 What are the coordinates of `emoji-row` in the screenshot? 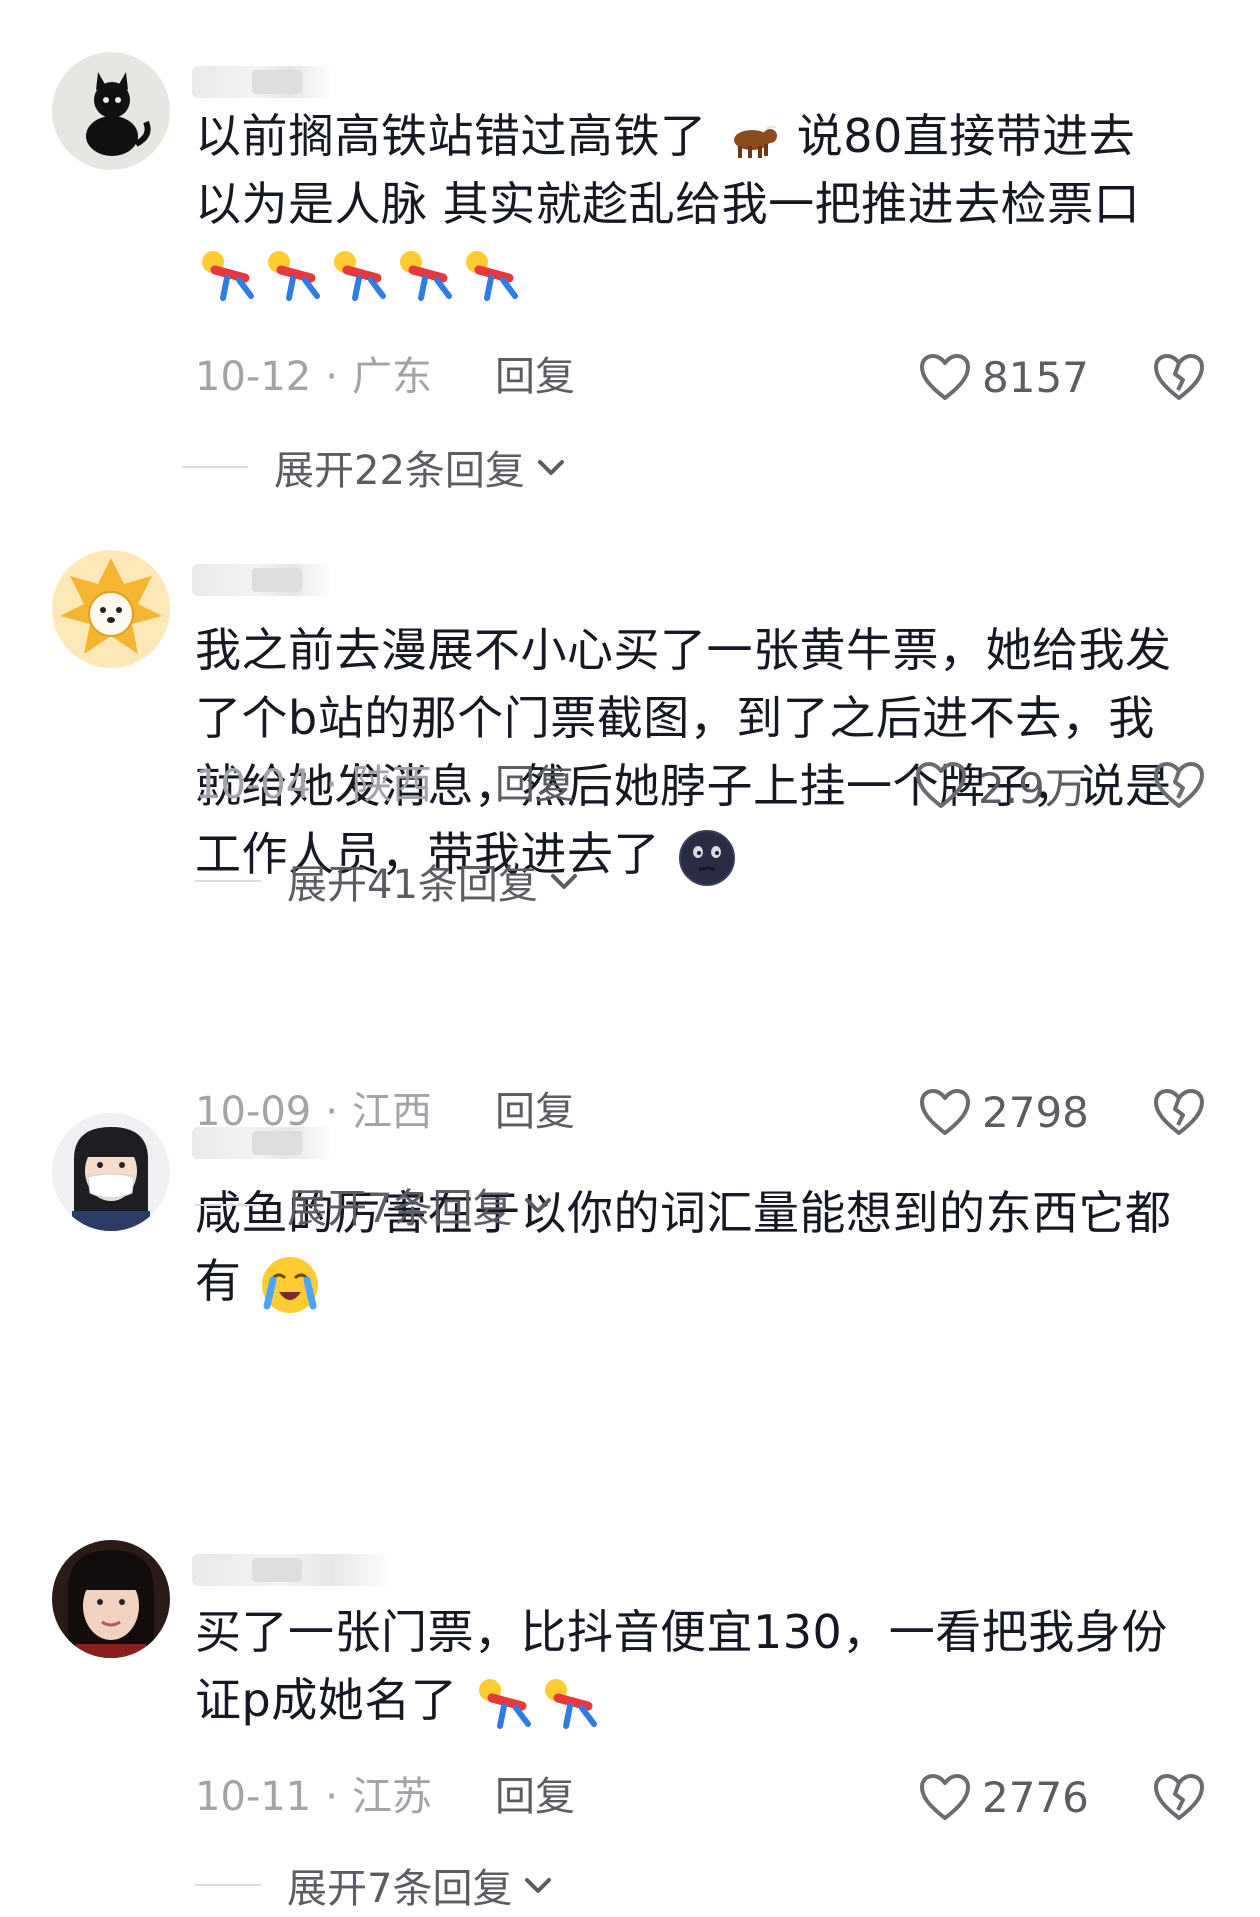 It's located at (705, 272).